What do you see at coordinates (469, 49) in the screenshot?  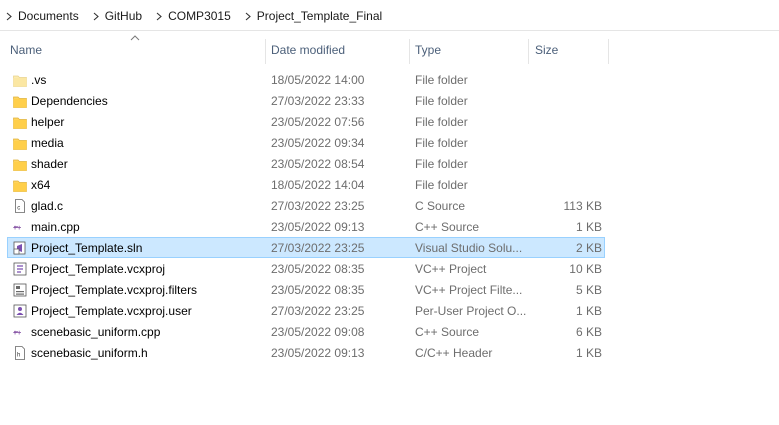 I see `column-header-type: Type` at bounding box center [469, 49].